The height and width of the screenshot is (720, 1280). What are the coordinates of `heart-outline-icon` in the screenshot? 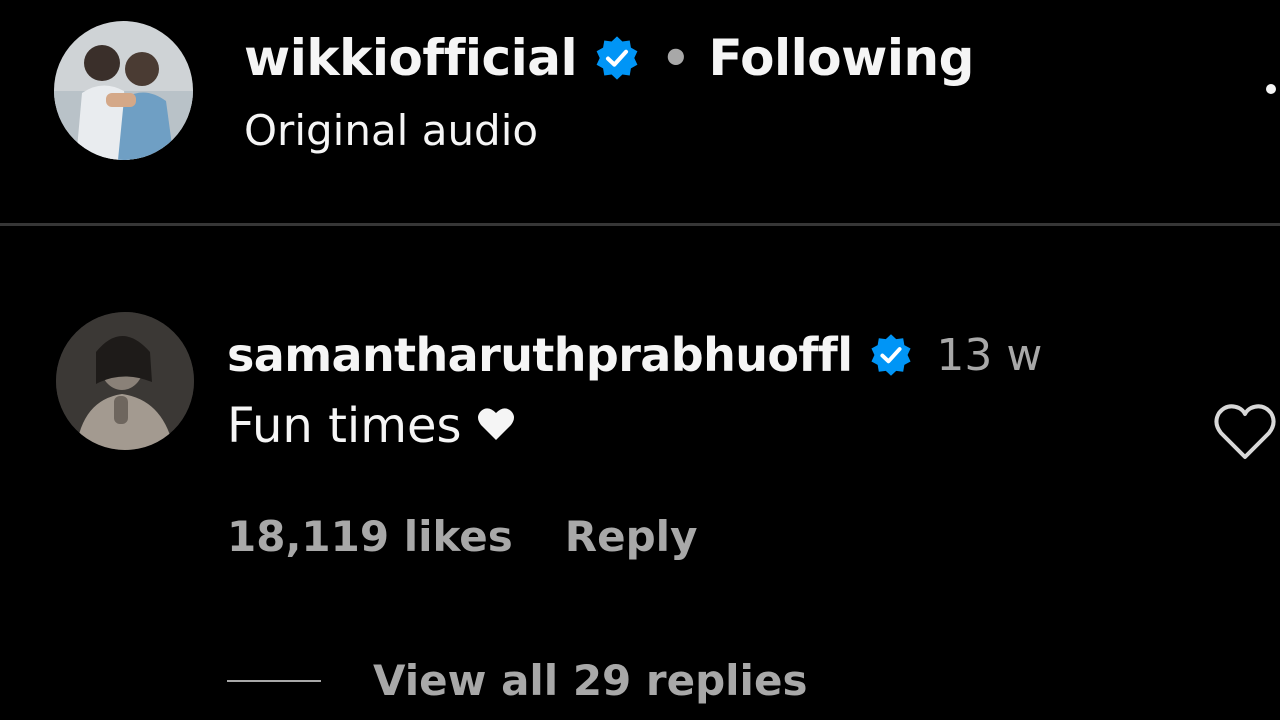 It's located at (1245, 432).